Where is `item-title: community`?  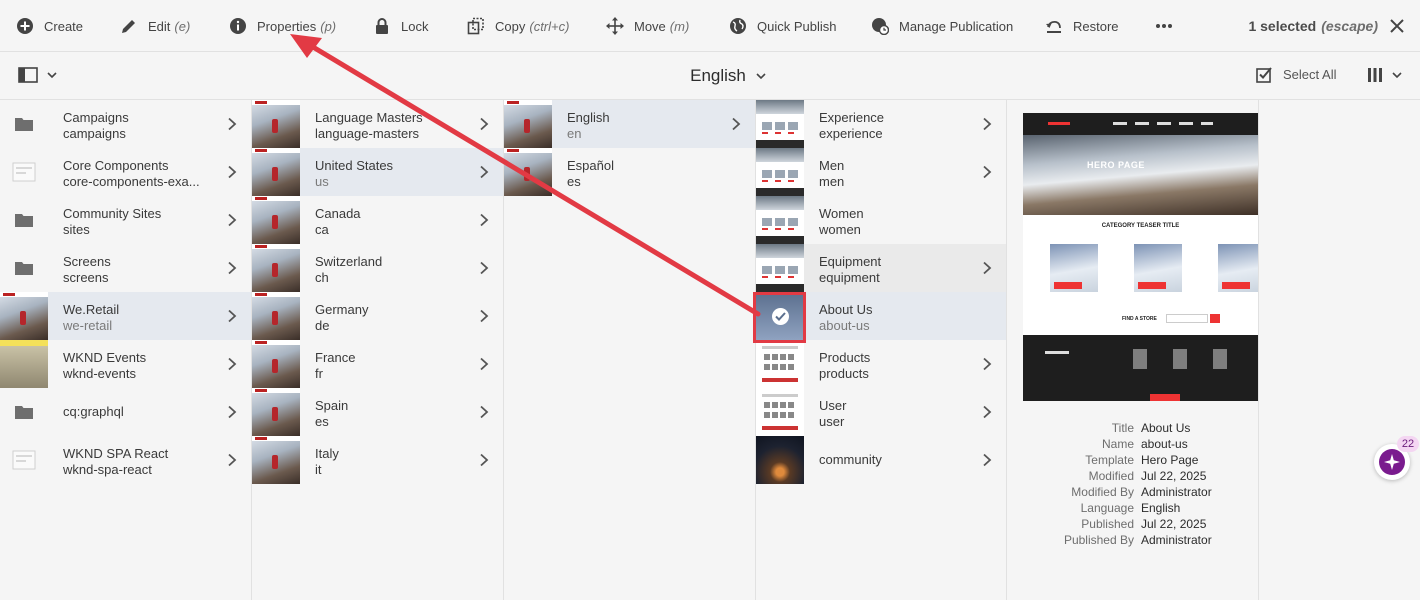
item-title: community is located at coordinates (850, 459).